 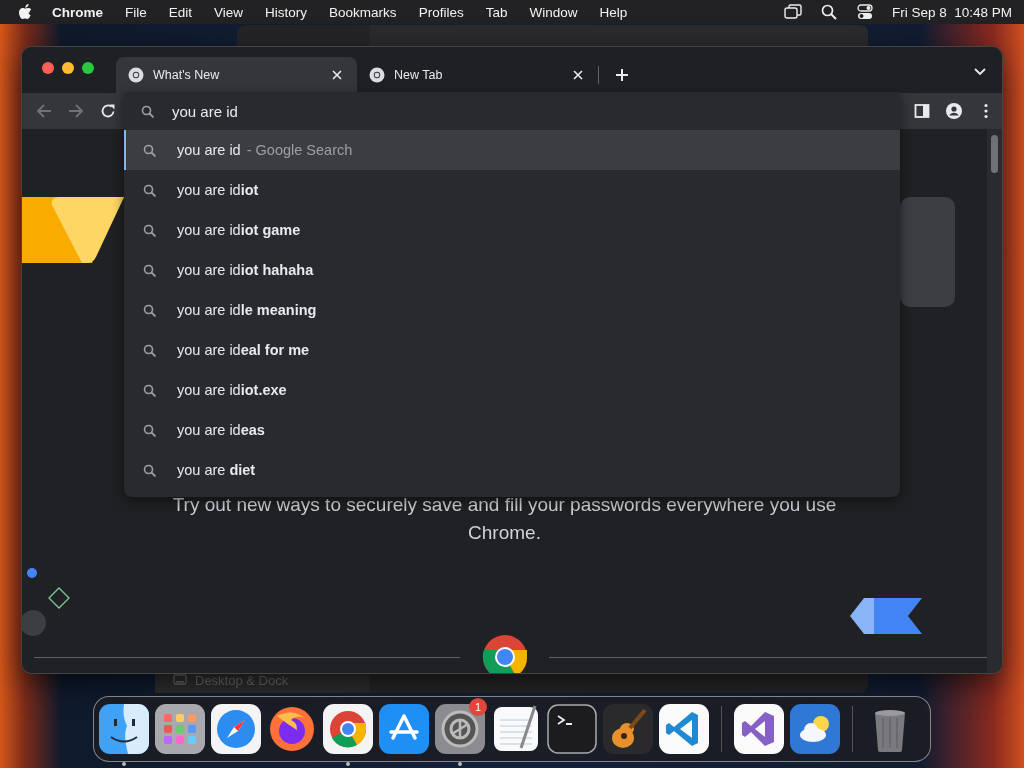 I want to click on sun-cloud-icon, so click(x=815, y=729).